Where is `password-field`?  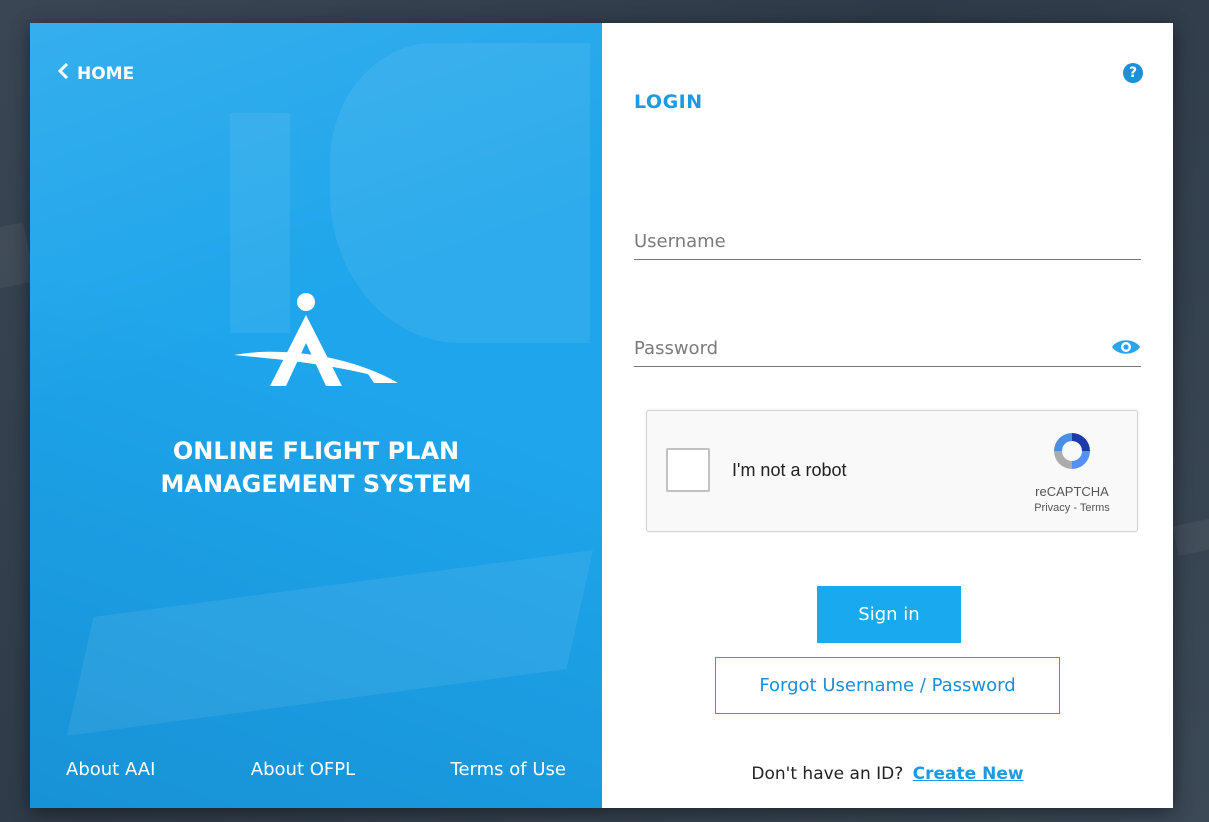 password-field is located at coordinates (887, 348).